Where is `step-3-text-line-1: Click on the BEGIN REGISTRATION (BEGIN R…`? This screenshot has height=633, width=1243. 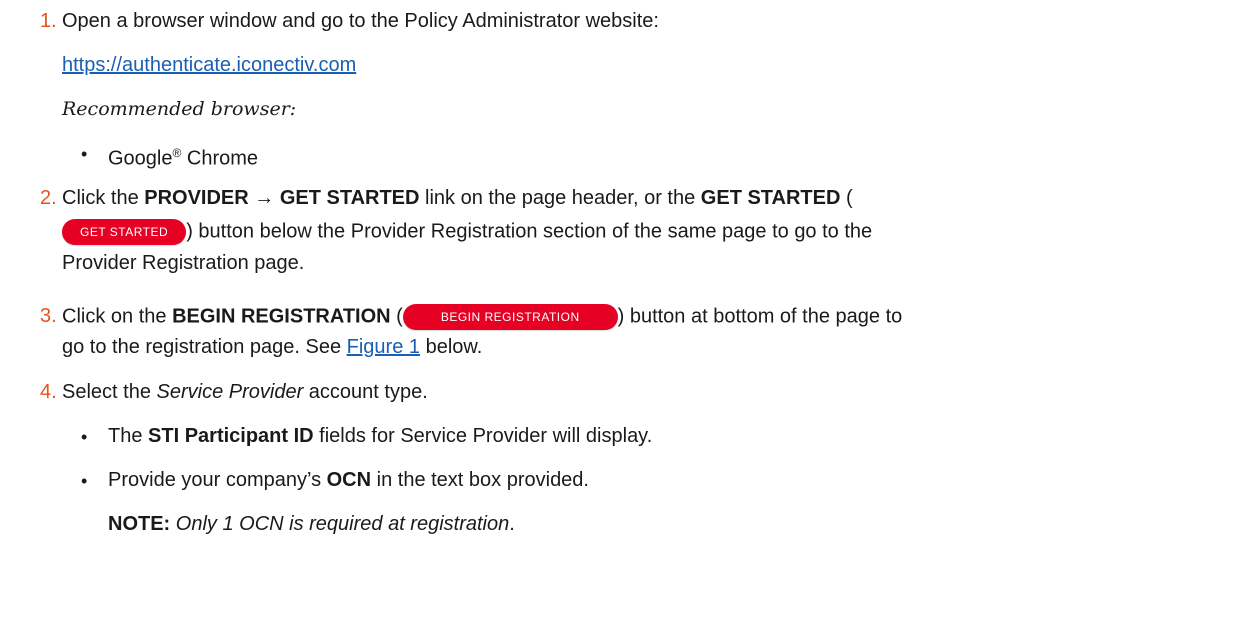
step-3-text-line-1: Click on the BEGIN REGISTRATION (BEGIN R… is located at coordinates (482, 317).